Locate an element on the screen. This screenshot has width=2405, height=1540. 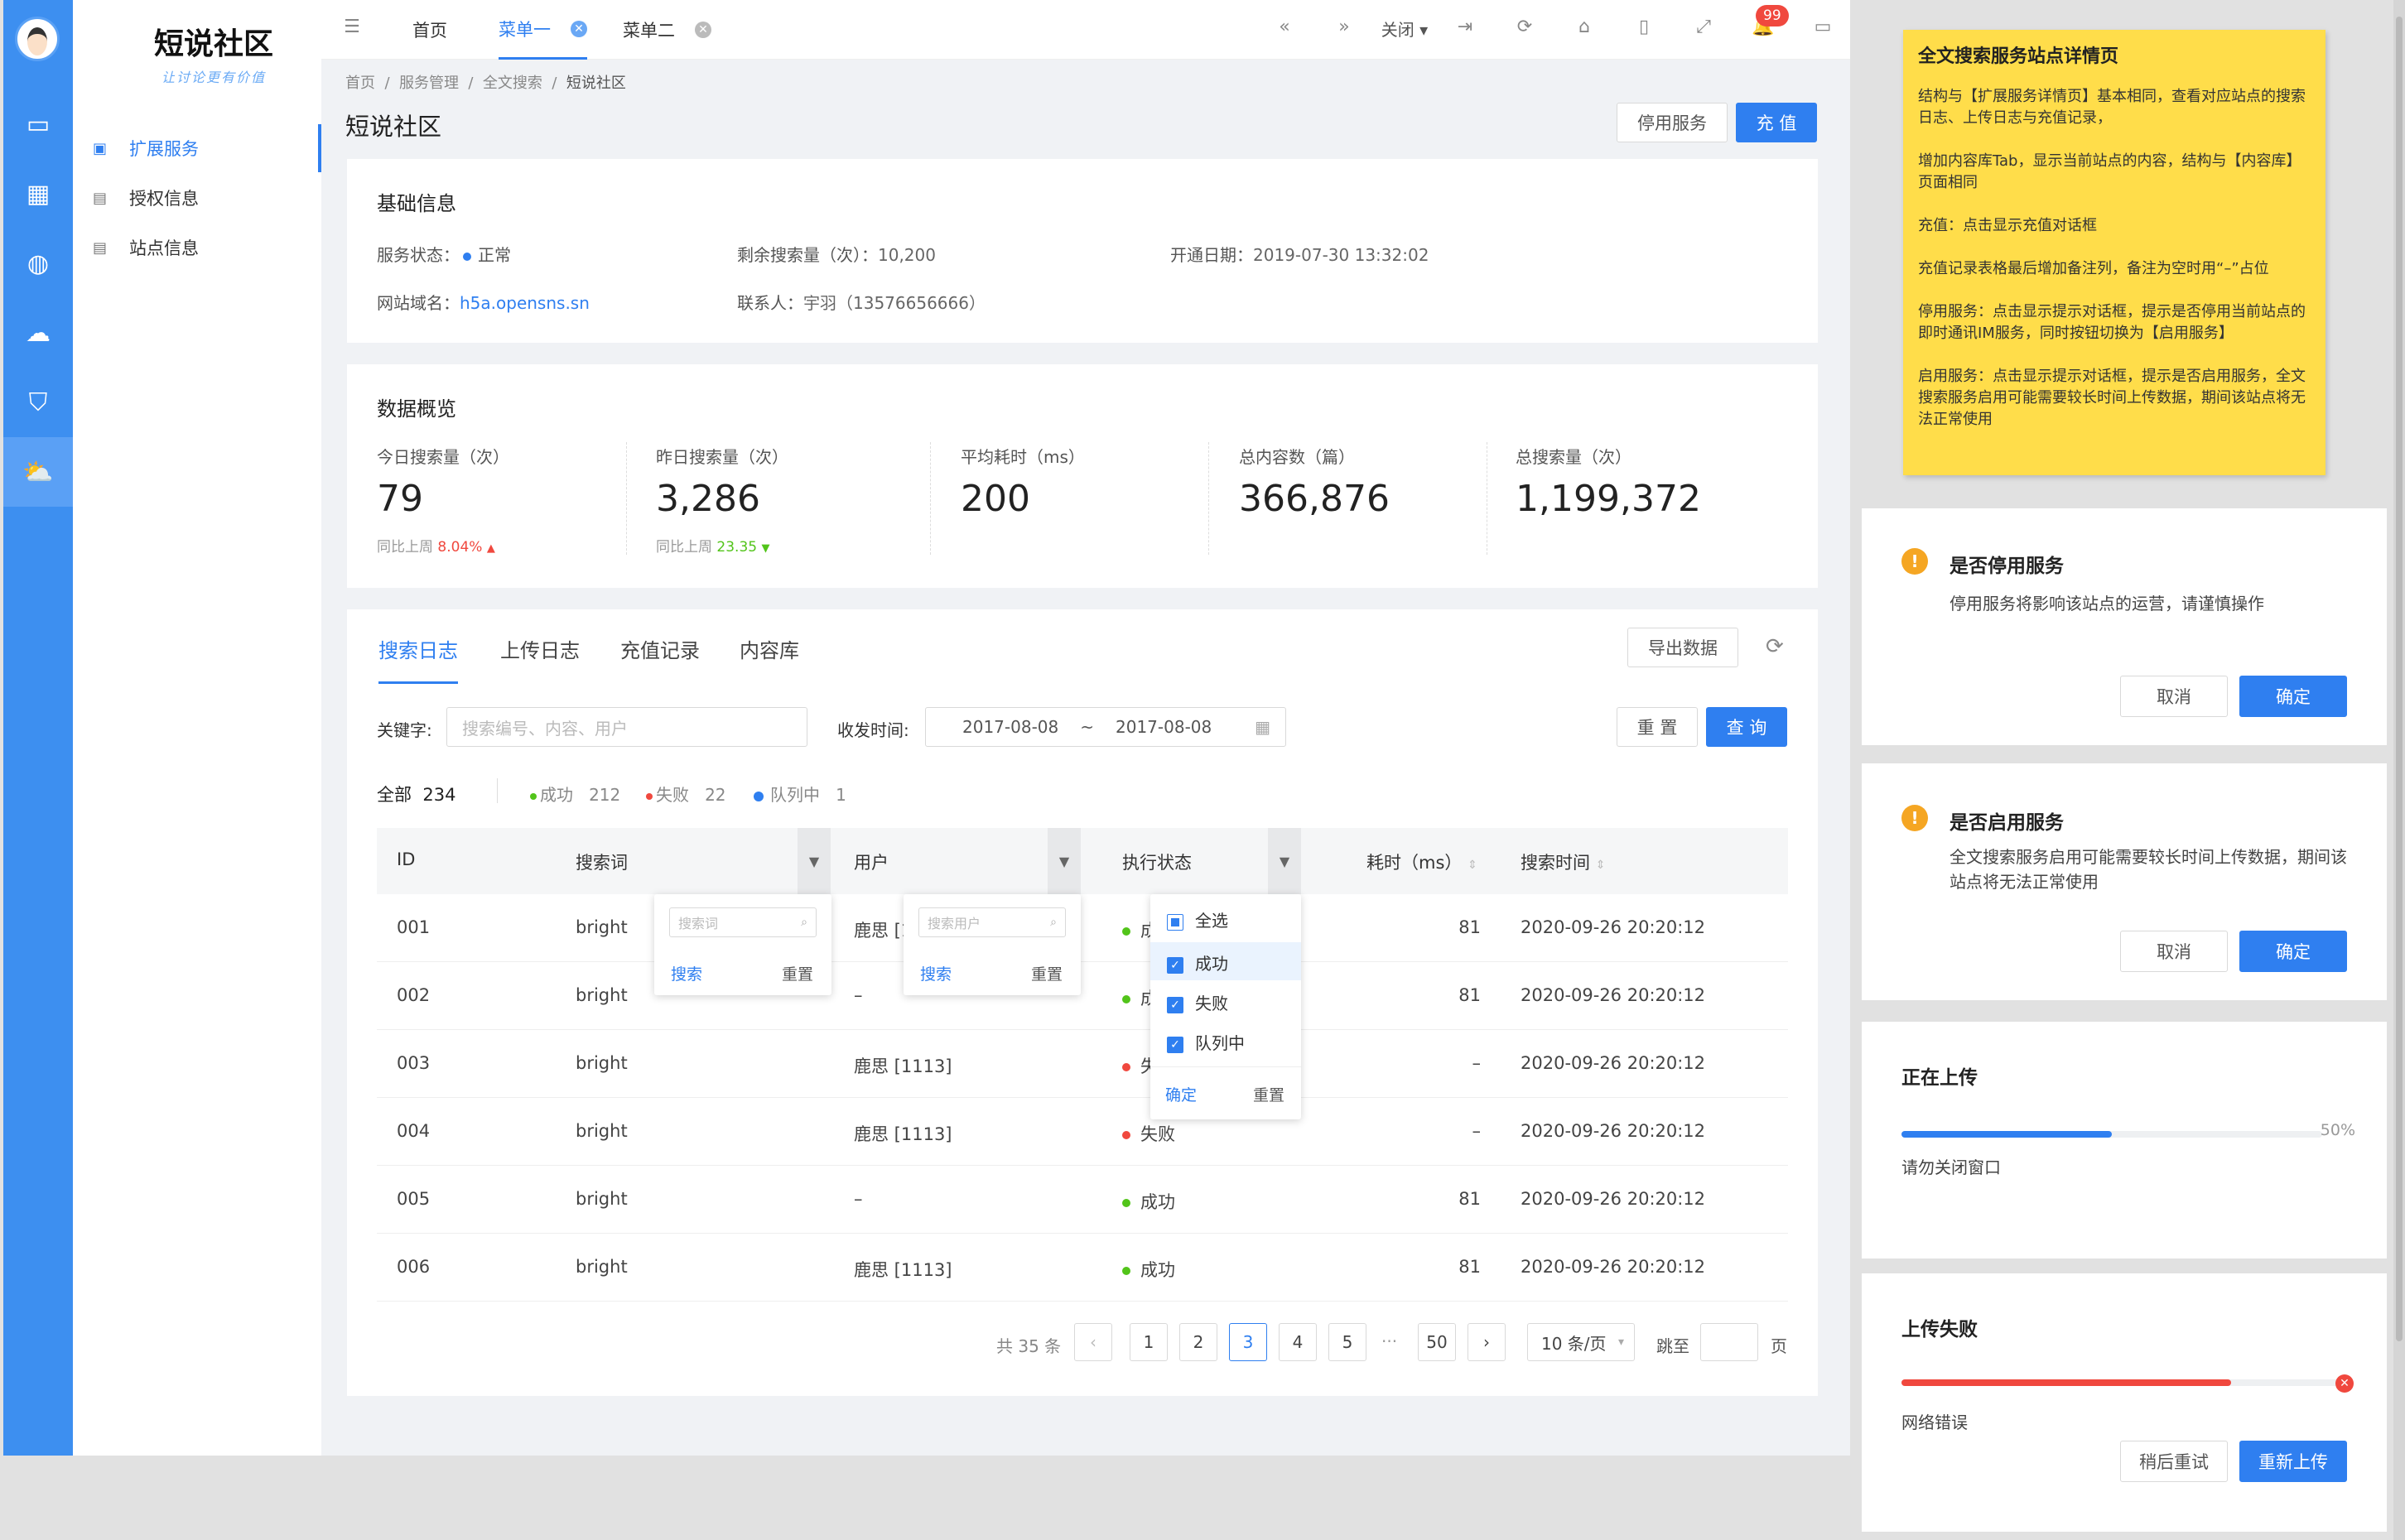
home-icon: ⌂ is located at coordinates (1584, 30).